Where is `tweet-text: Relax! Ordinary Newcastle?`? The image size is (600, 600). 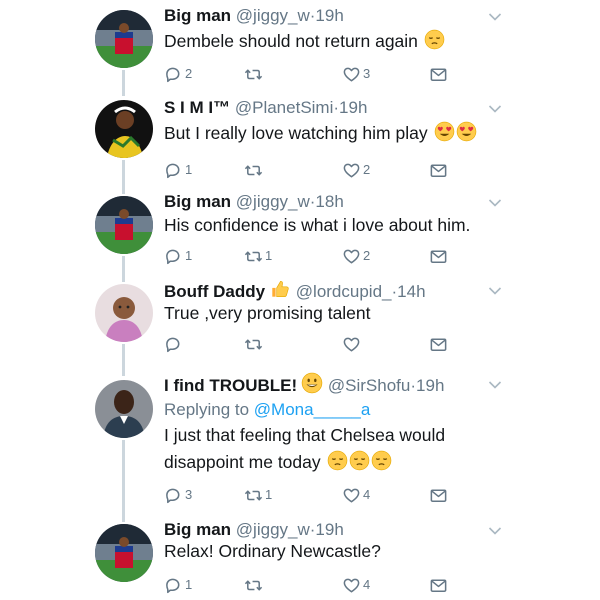 tweet-text: Relax! Ordinary Newcastle? is located at coordinates (272, 551).